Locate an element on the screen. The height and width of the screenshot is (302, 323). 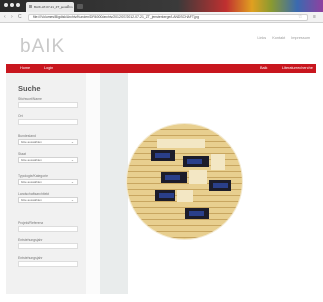
field-label-bundesland: Bundesland is located at coordinates (27, 136).